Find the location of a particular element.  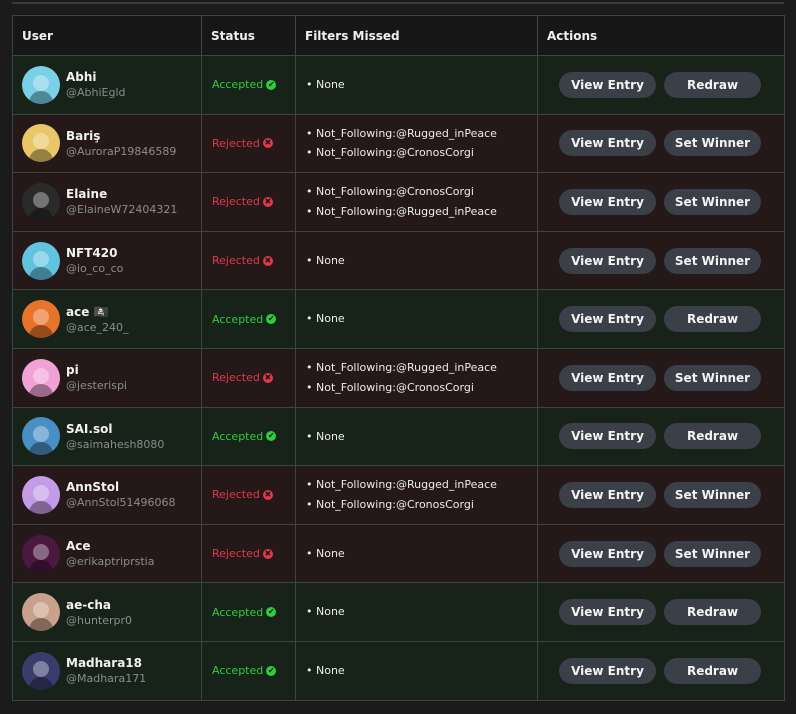

user-handle: @erikaptriprstia is located at coordinates (110, 562).